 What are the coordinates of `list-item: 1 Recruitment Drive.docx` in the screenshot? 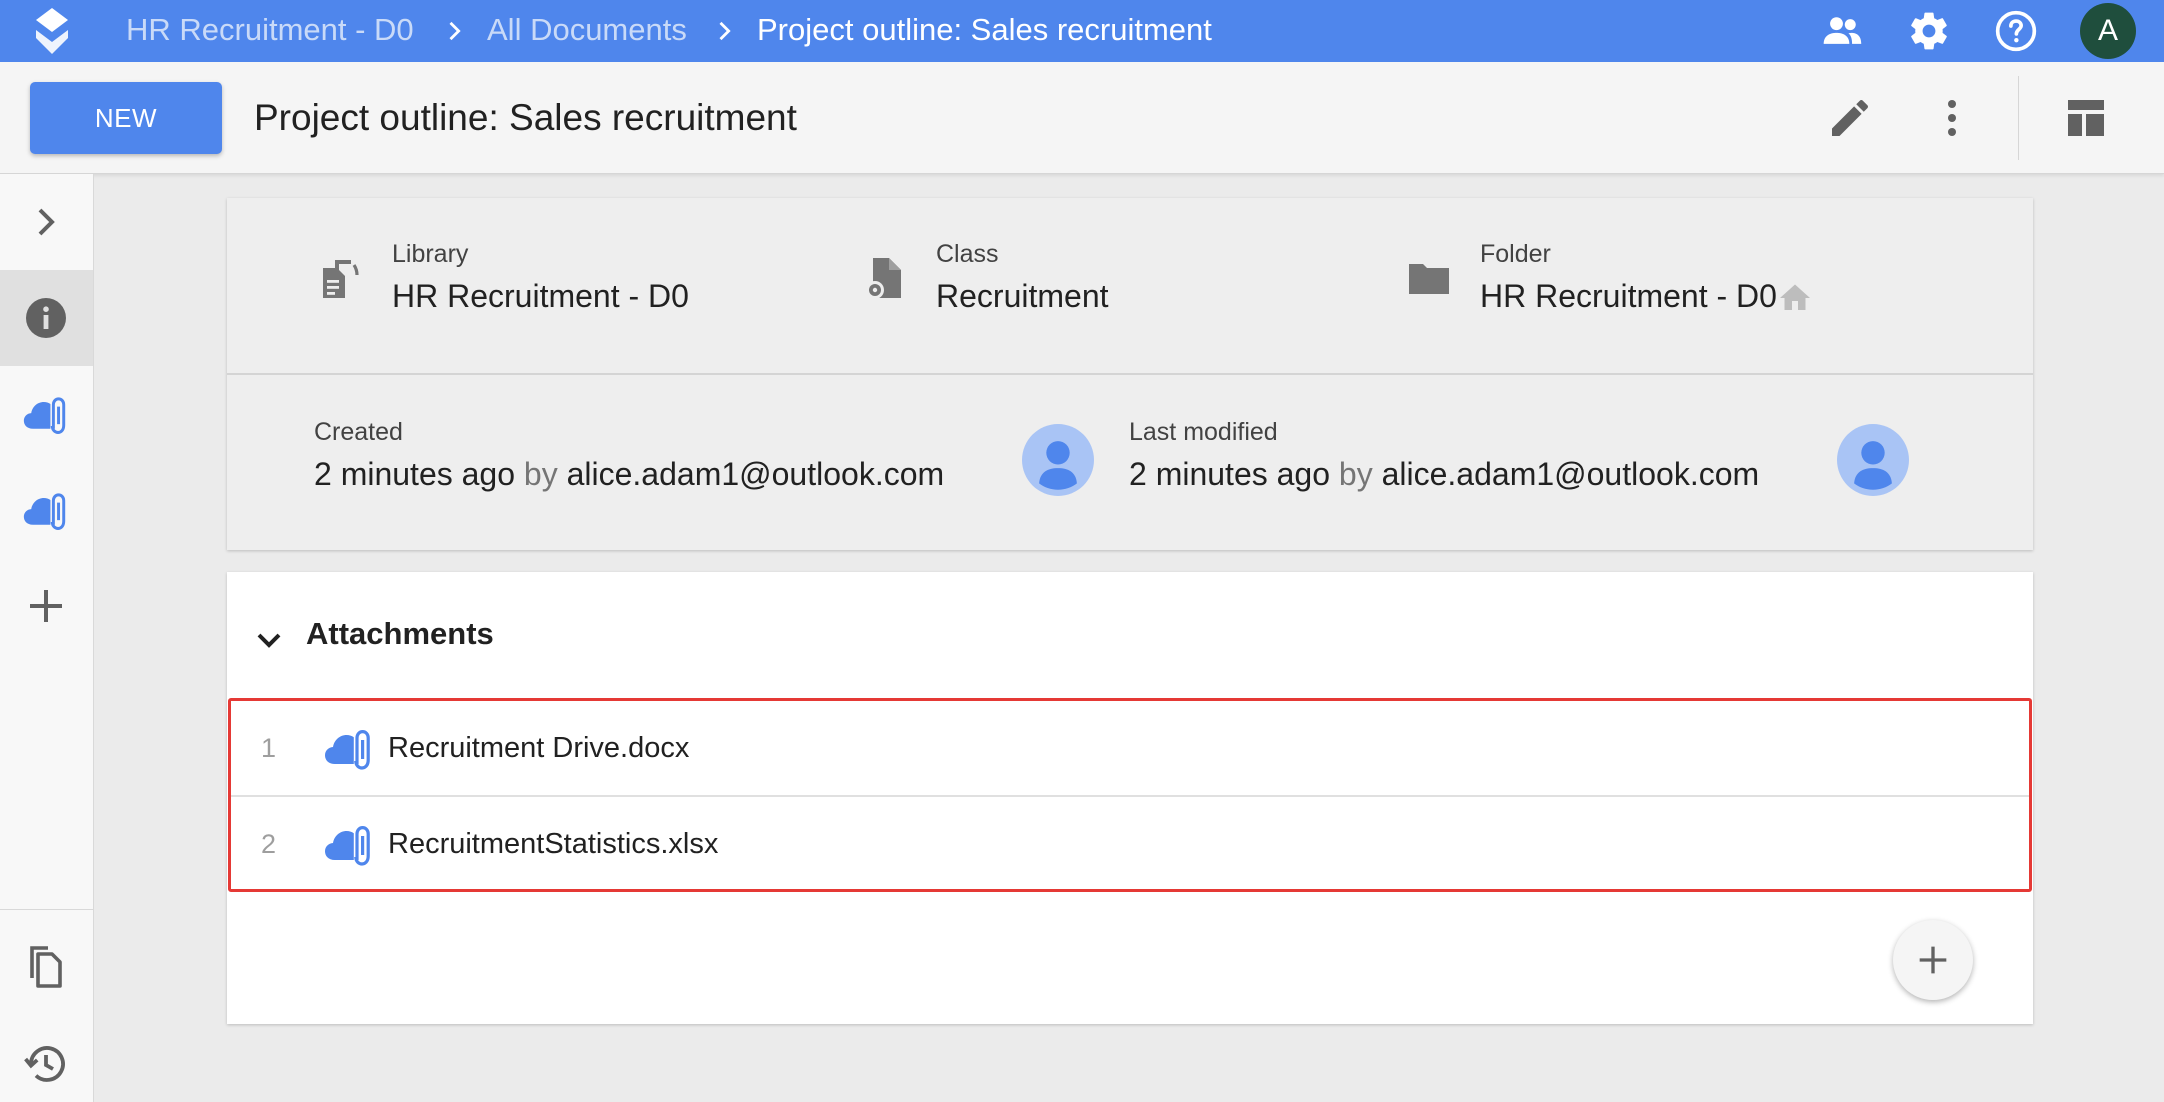 It's located at (1130, 748).